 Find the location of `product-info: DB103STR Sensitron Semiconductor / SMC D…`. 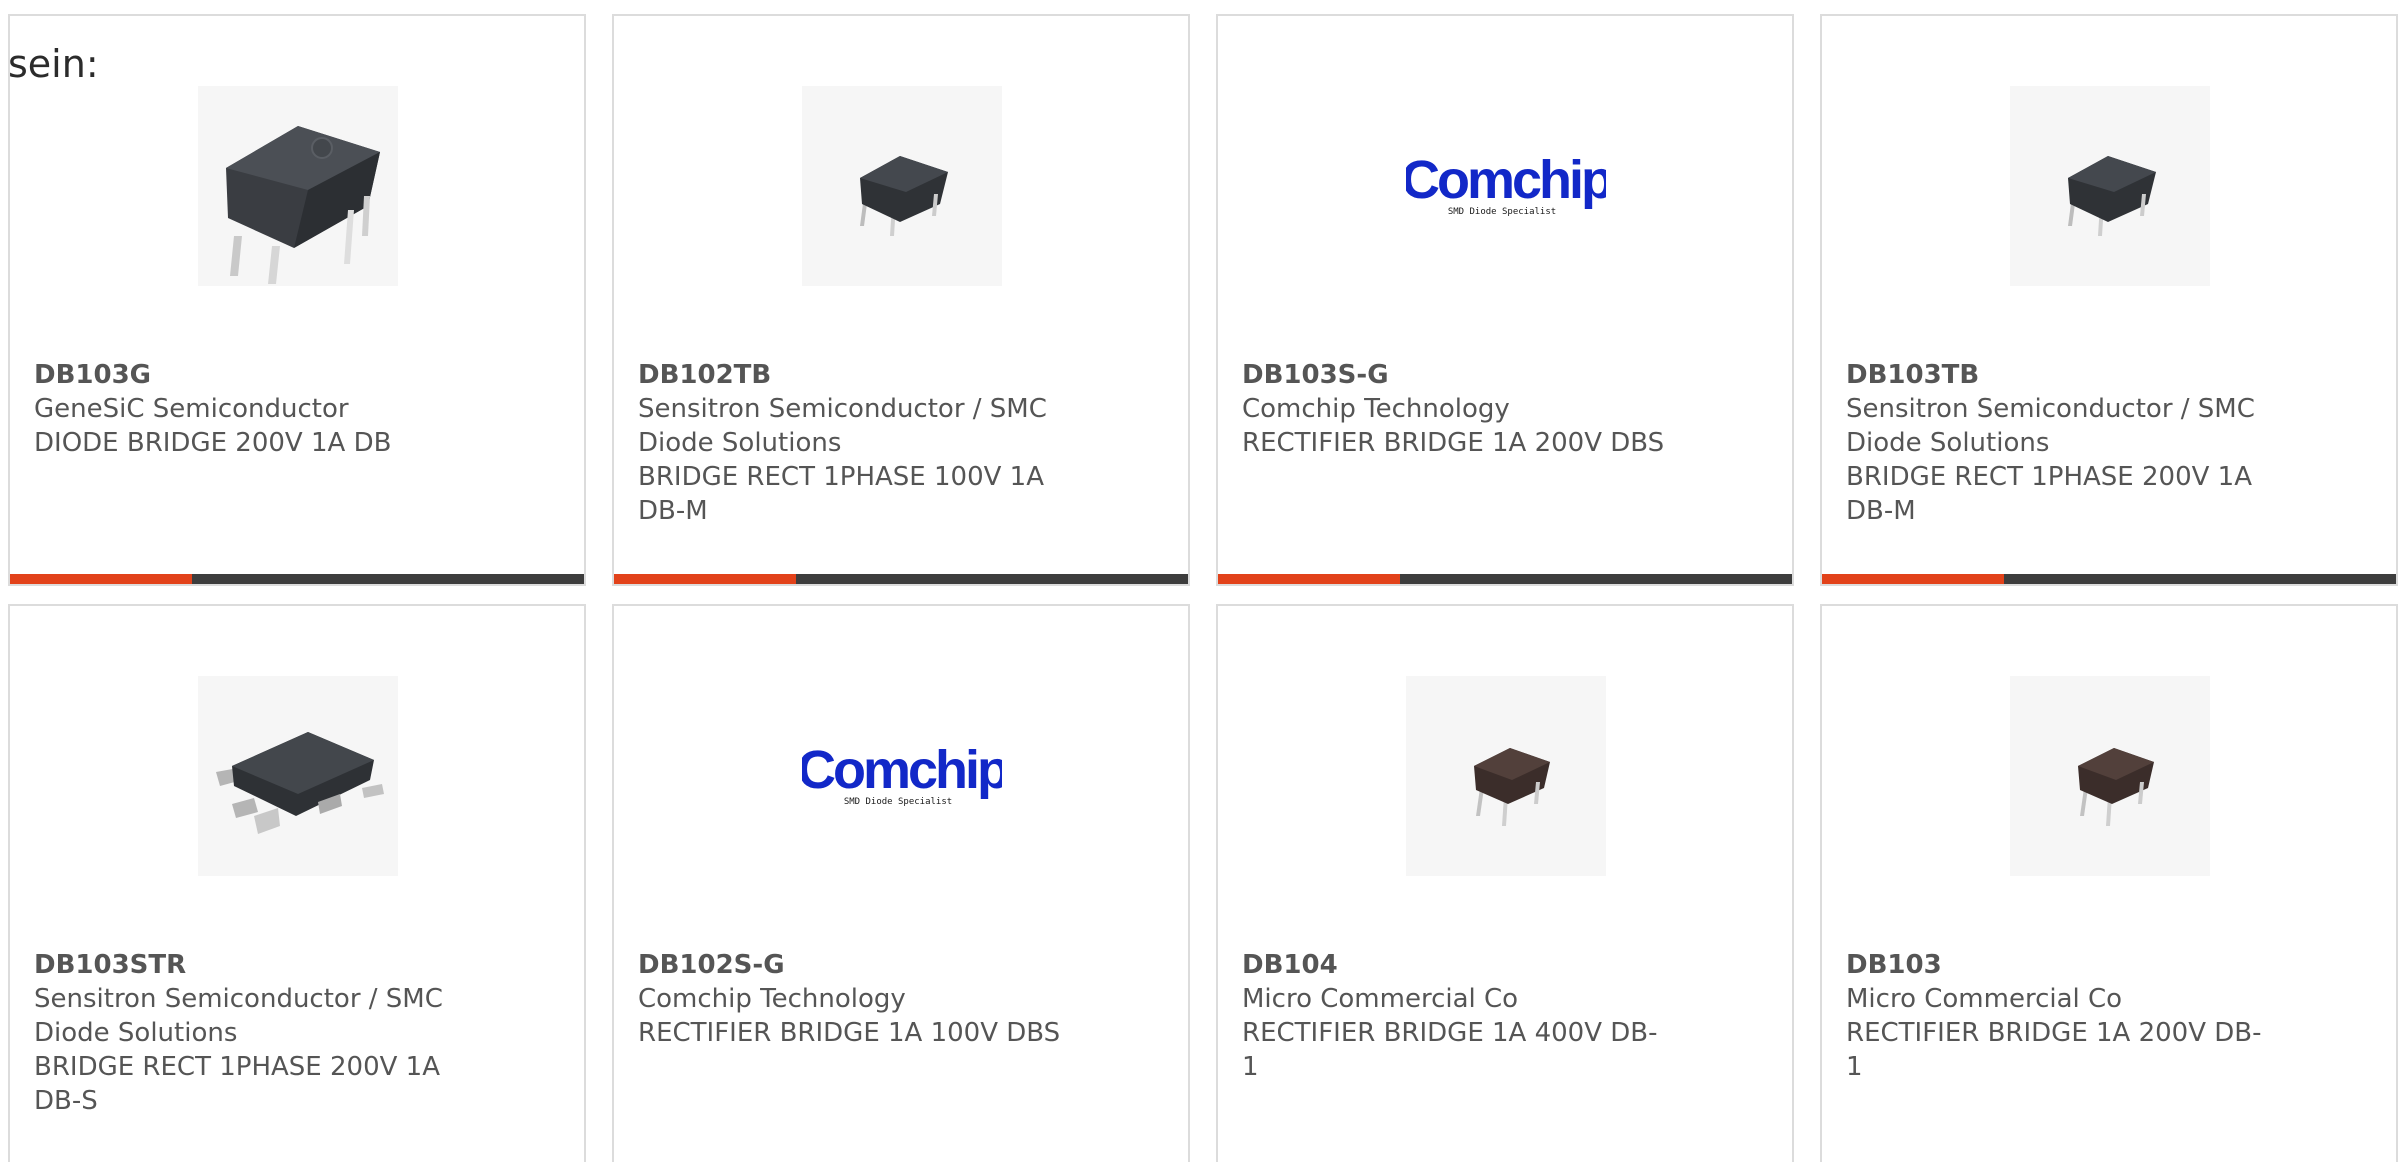

product-info: DB103STR Sensitron Semiconductor / SMC D… is located at coordinates (249, 1033).